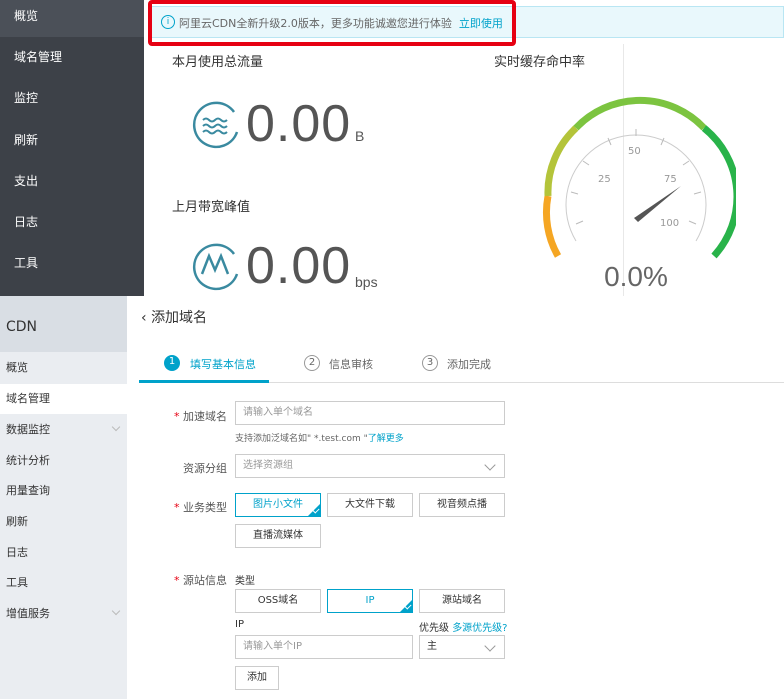 The height and width of the screenshot is (699, 784). Describe the element at coordinates (144, 318) in the screenshot. I see `back-arrow-icon: ‹` at that location.